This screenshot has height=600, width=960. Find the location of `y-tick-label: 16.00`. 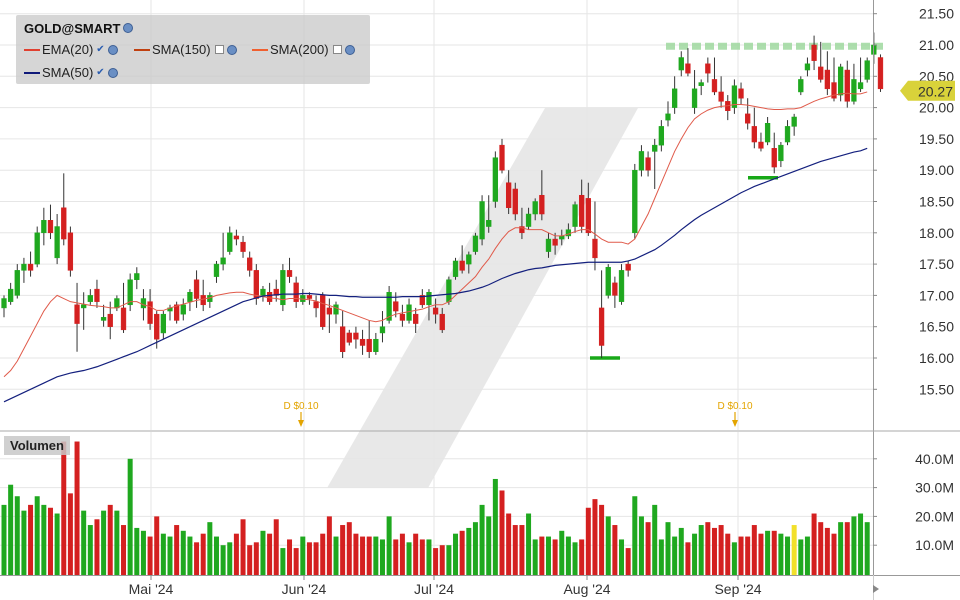

y-tick-label: 16.00 is located at coordinates (936, 358).